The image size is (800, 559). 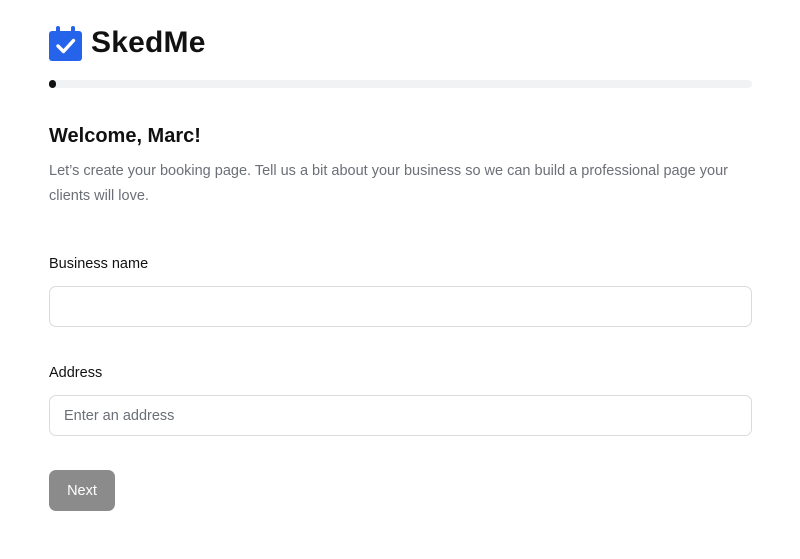 I want to click on brand-logo: SkedMe, so click(x=127, y=43).